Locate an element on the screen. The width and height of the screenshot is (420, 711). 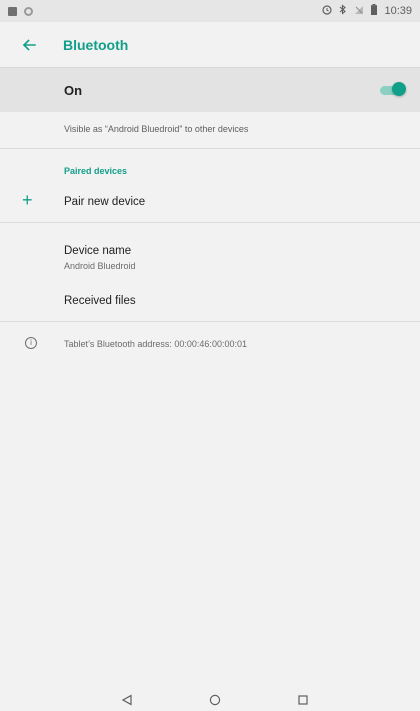
device-name-value: Android Bluedroid is located at coordinates (100, 266).